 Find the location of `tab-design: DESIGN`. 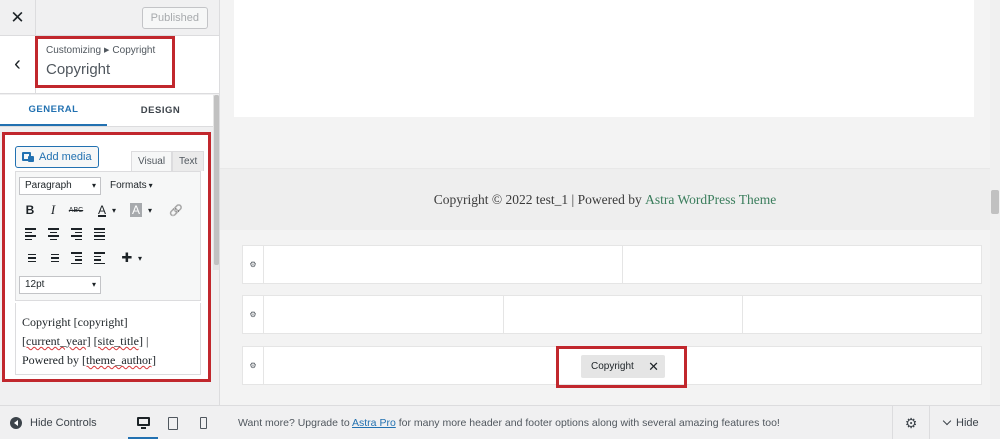

tab-design: DESIGN is located at coordinates (160, 110).